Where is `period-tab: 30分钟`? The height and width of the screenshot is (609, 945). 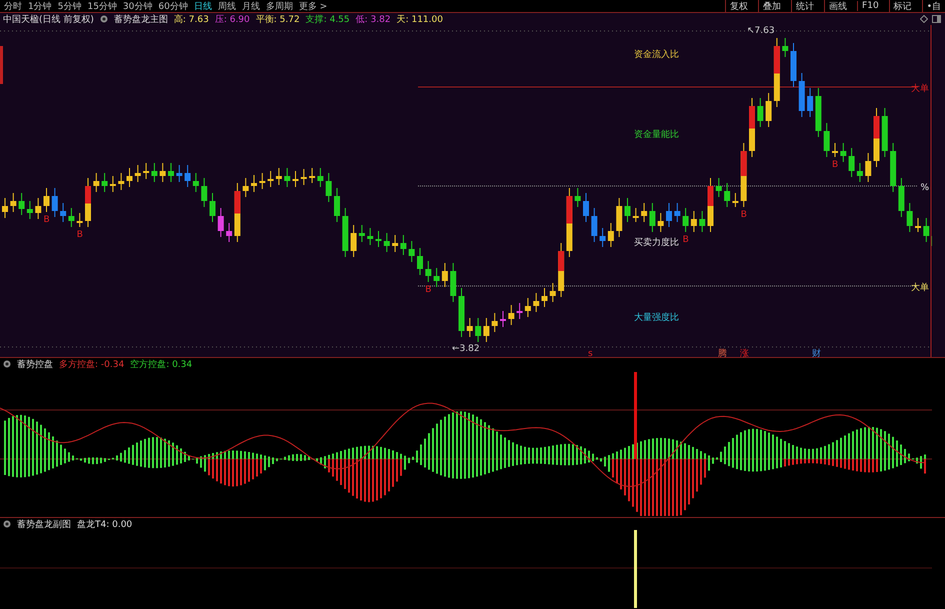 period-tab: 30分钟 is located at coordinates (137, 6).